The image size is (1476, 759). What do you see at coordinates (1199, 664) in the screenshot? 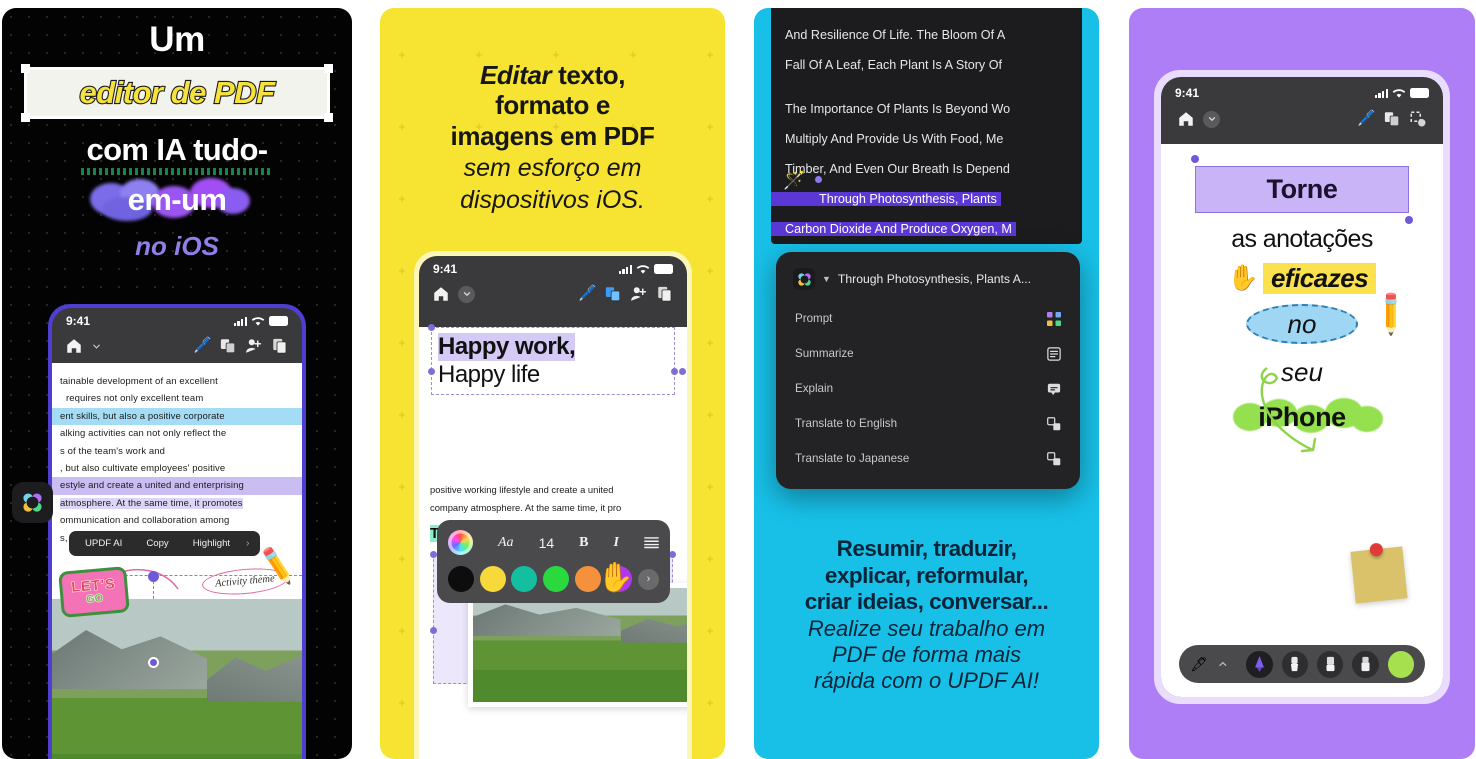
I see `pen-tip-icon: 🖋` at bounding box center [1199, 664].